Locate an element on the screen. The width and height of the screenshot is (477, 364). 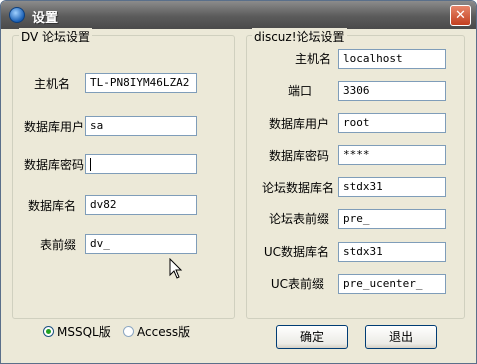
ok-button: 确定 is located at coordinates (312, 337).